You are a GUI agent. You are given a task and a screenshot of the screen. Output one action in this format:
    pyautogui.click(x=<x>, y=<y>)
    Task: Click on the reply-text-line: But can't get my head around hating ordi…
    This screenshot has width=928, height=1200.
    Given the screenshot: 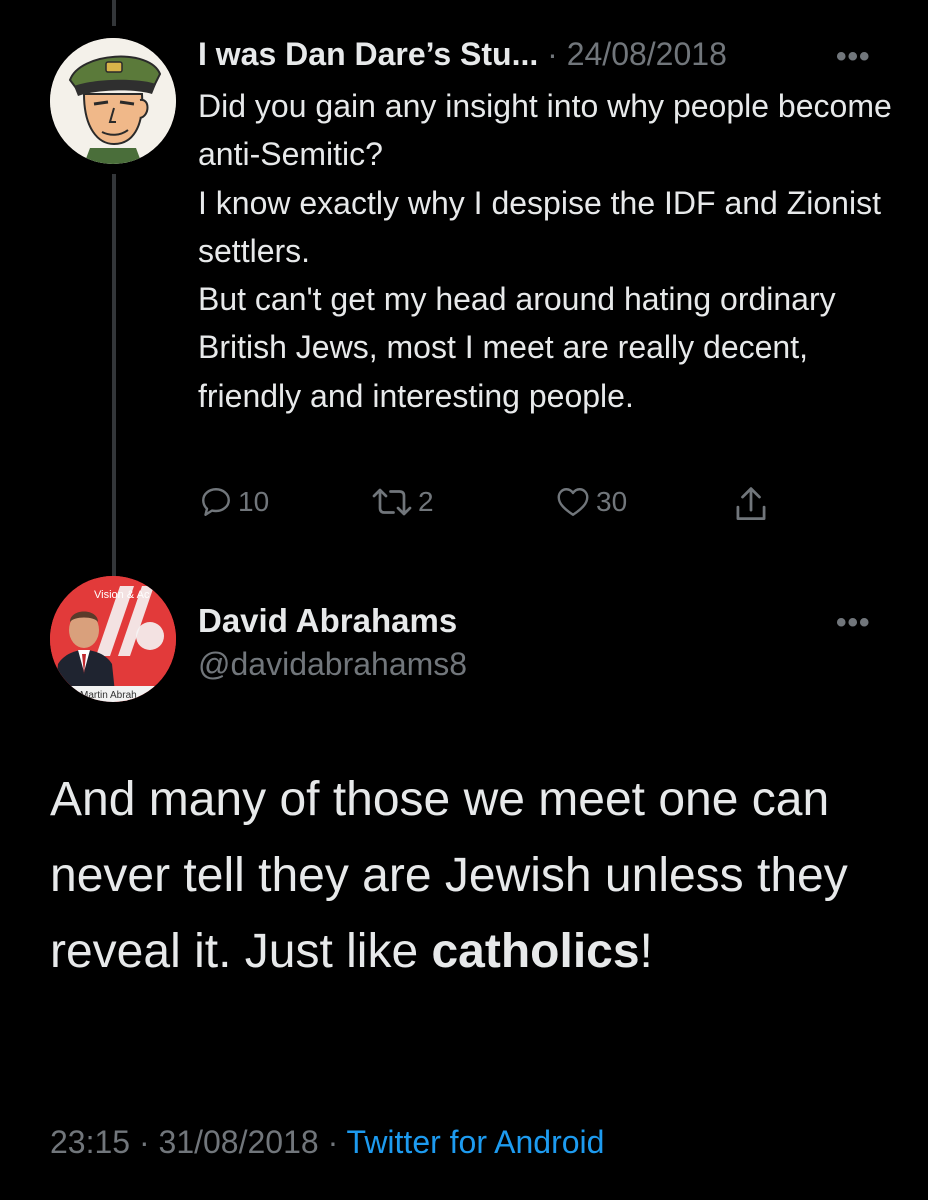 What is the action you would take?
    pyautogui.click(x=517, y=347)
    